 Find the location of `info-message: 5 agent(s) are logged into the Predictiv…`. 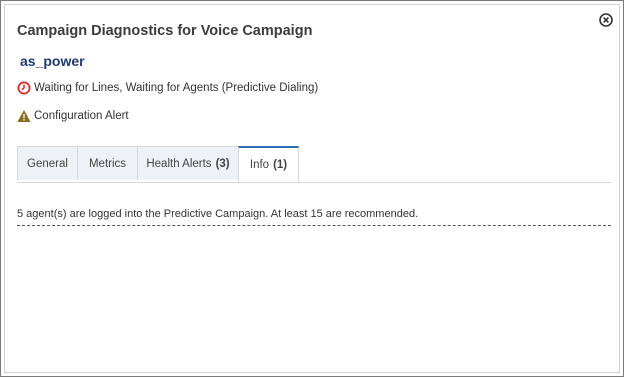

info-message: 5 agent(s) are logged into the Predictiv… is located at coordinates (218, 214).